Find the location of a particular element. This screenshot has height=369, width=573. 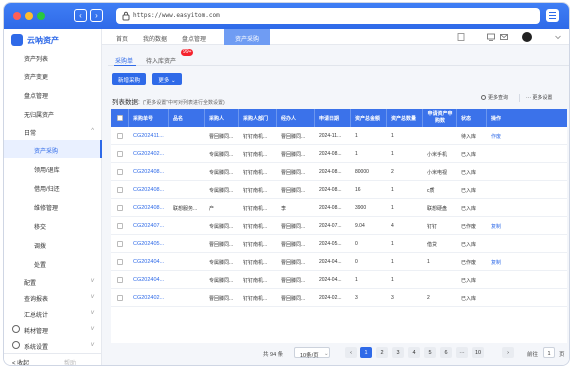

chevron-down-icon is located at coordinates (558, 37).